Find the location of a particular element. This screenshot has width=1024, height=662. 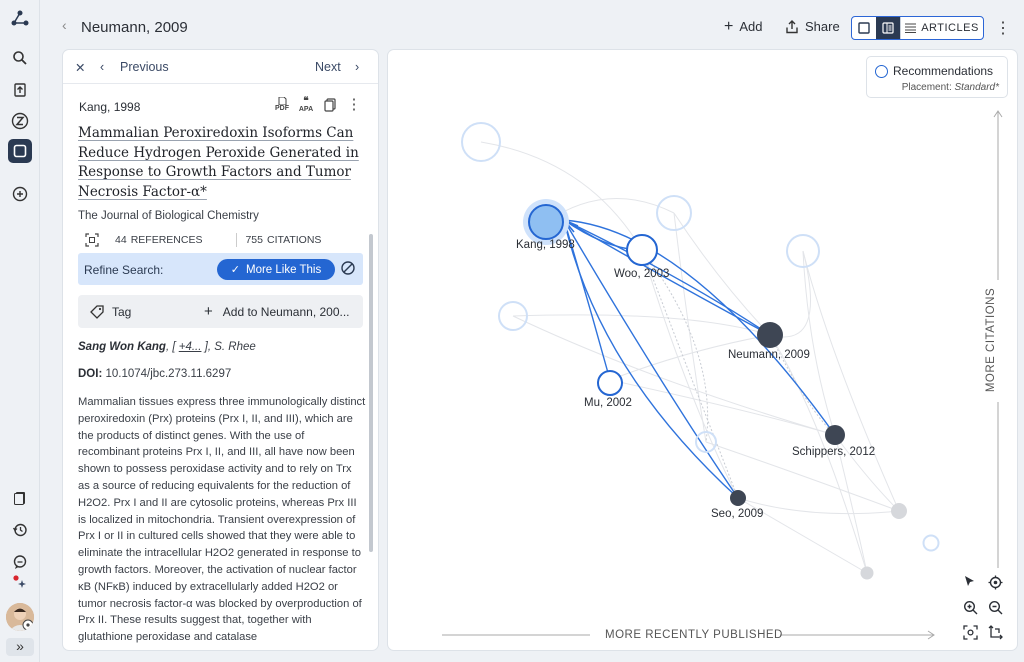

node-woo is located at coordinates (642, 250).